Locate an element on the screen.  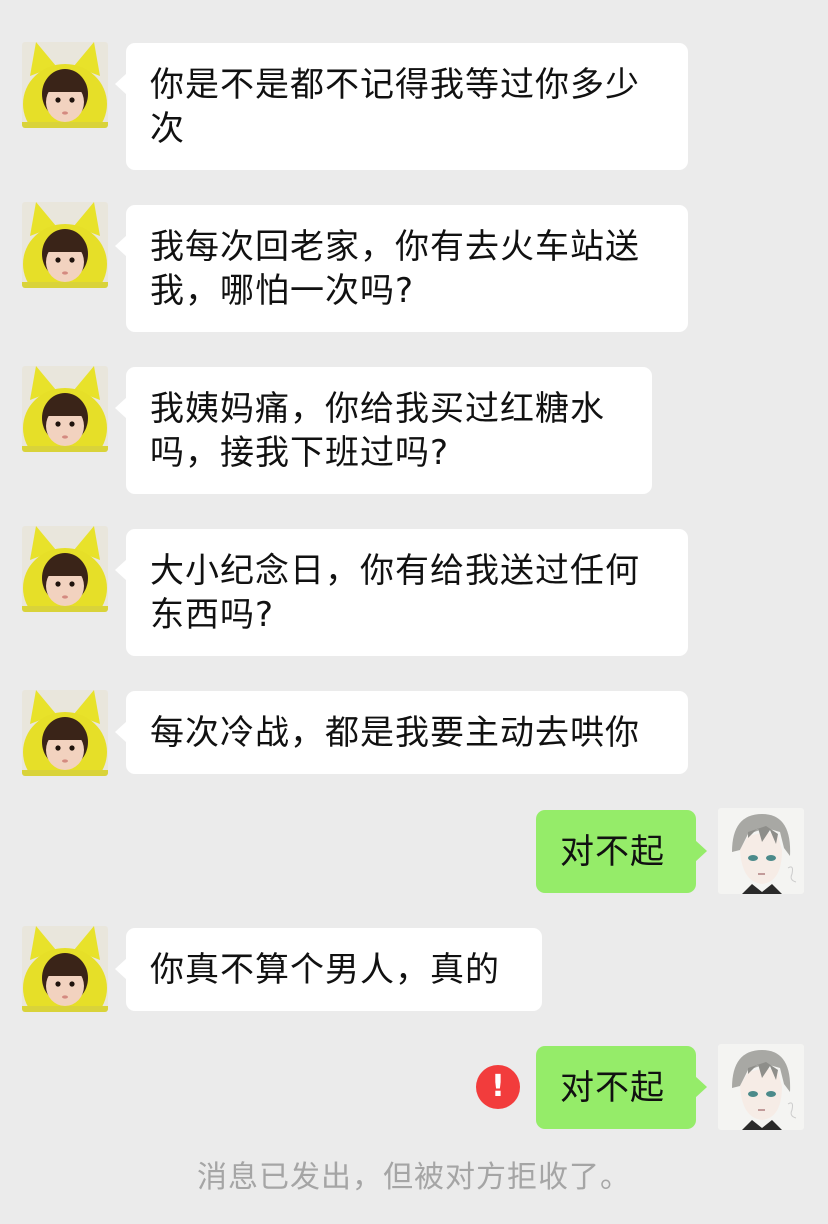
message-bubble-incoming: 我姨妈痛，你给我买过红糖水吗，接我下班过吗? is located at coordinates (383, 430).